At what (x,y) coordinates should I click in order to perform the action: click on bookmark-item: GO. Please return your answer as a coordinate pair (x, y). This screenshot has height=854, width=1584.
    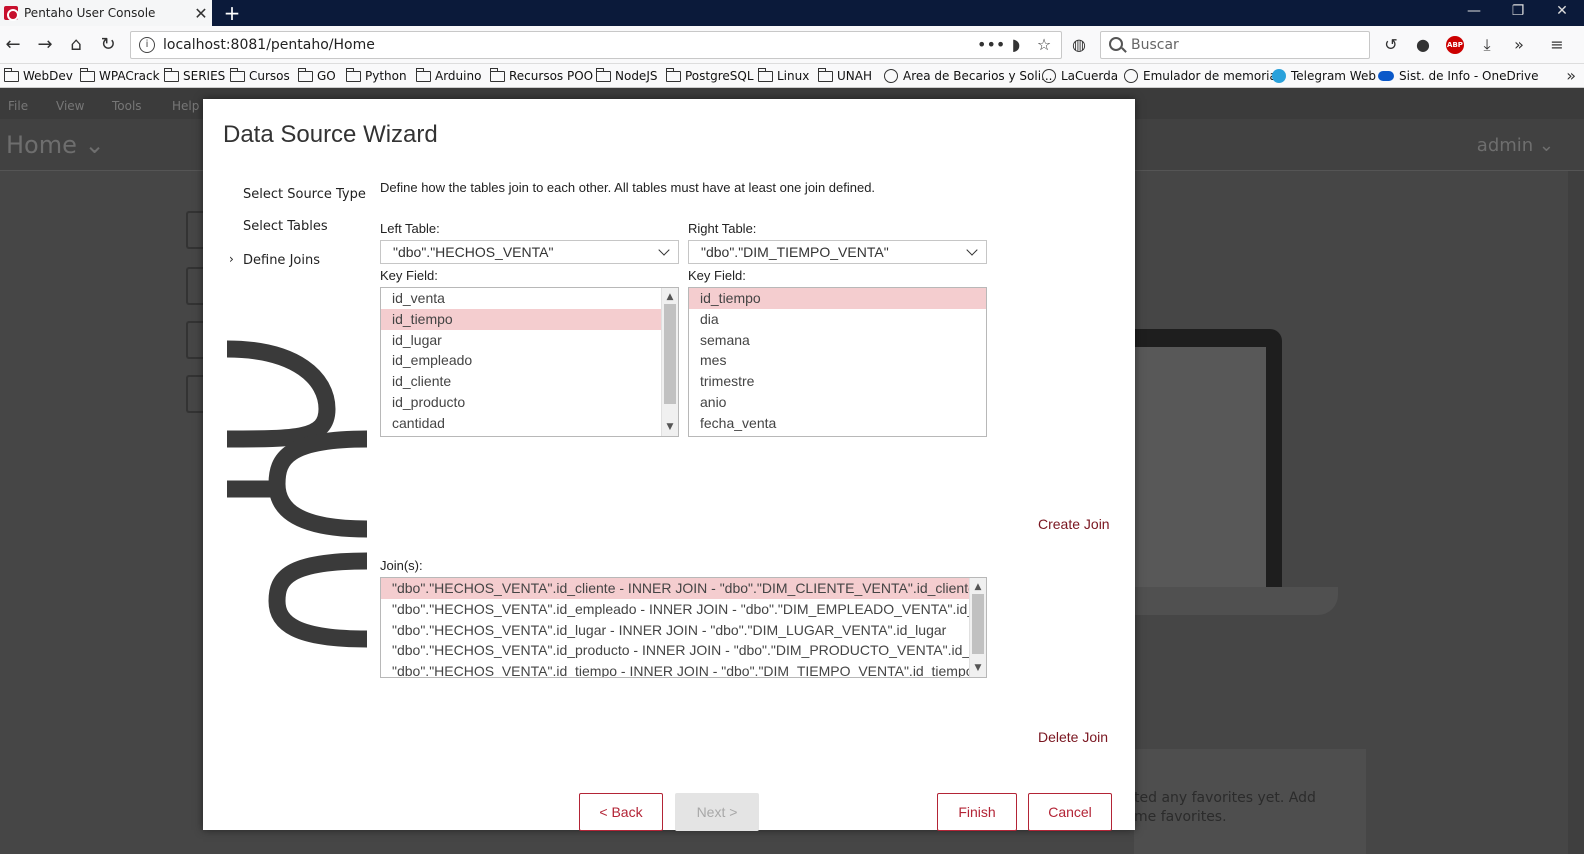
    Looking at the image, I should click on (317, 76).